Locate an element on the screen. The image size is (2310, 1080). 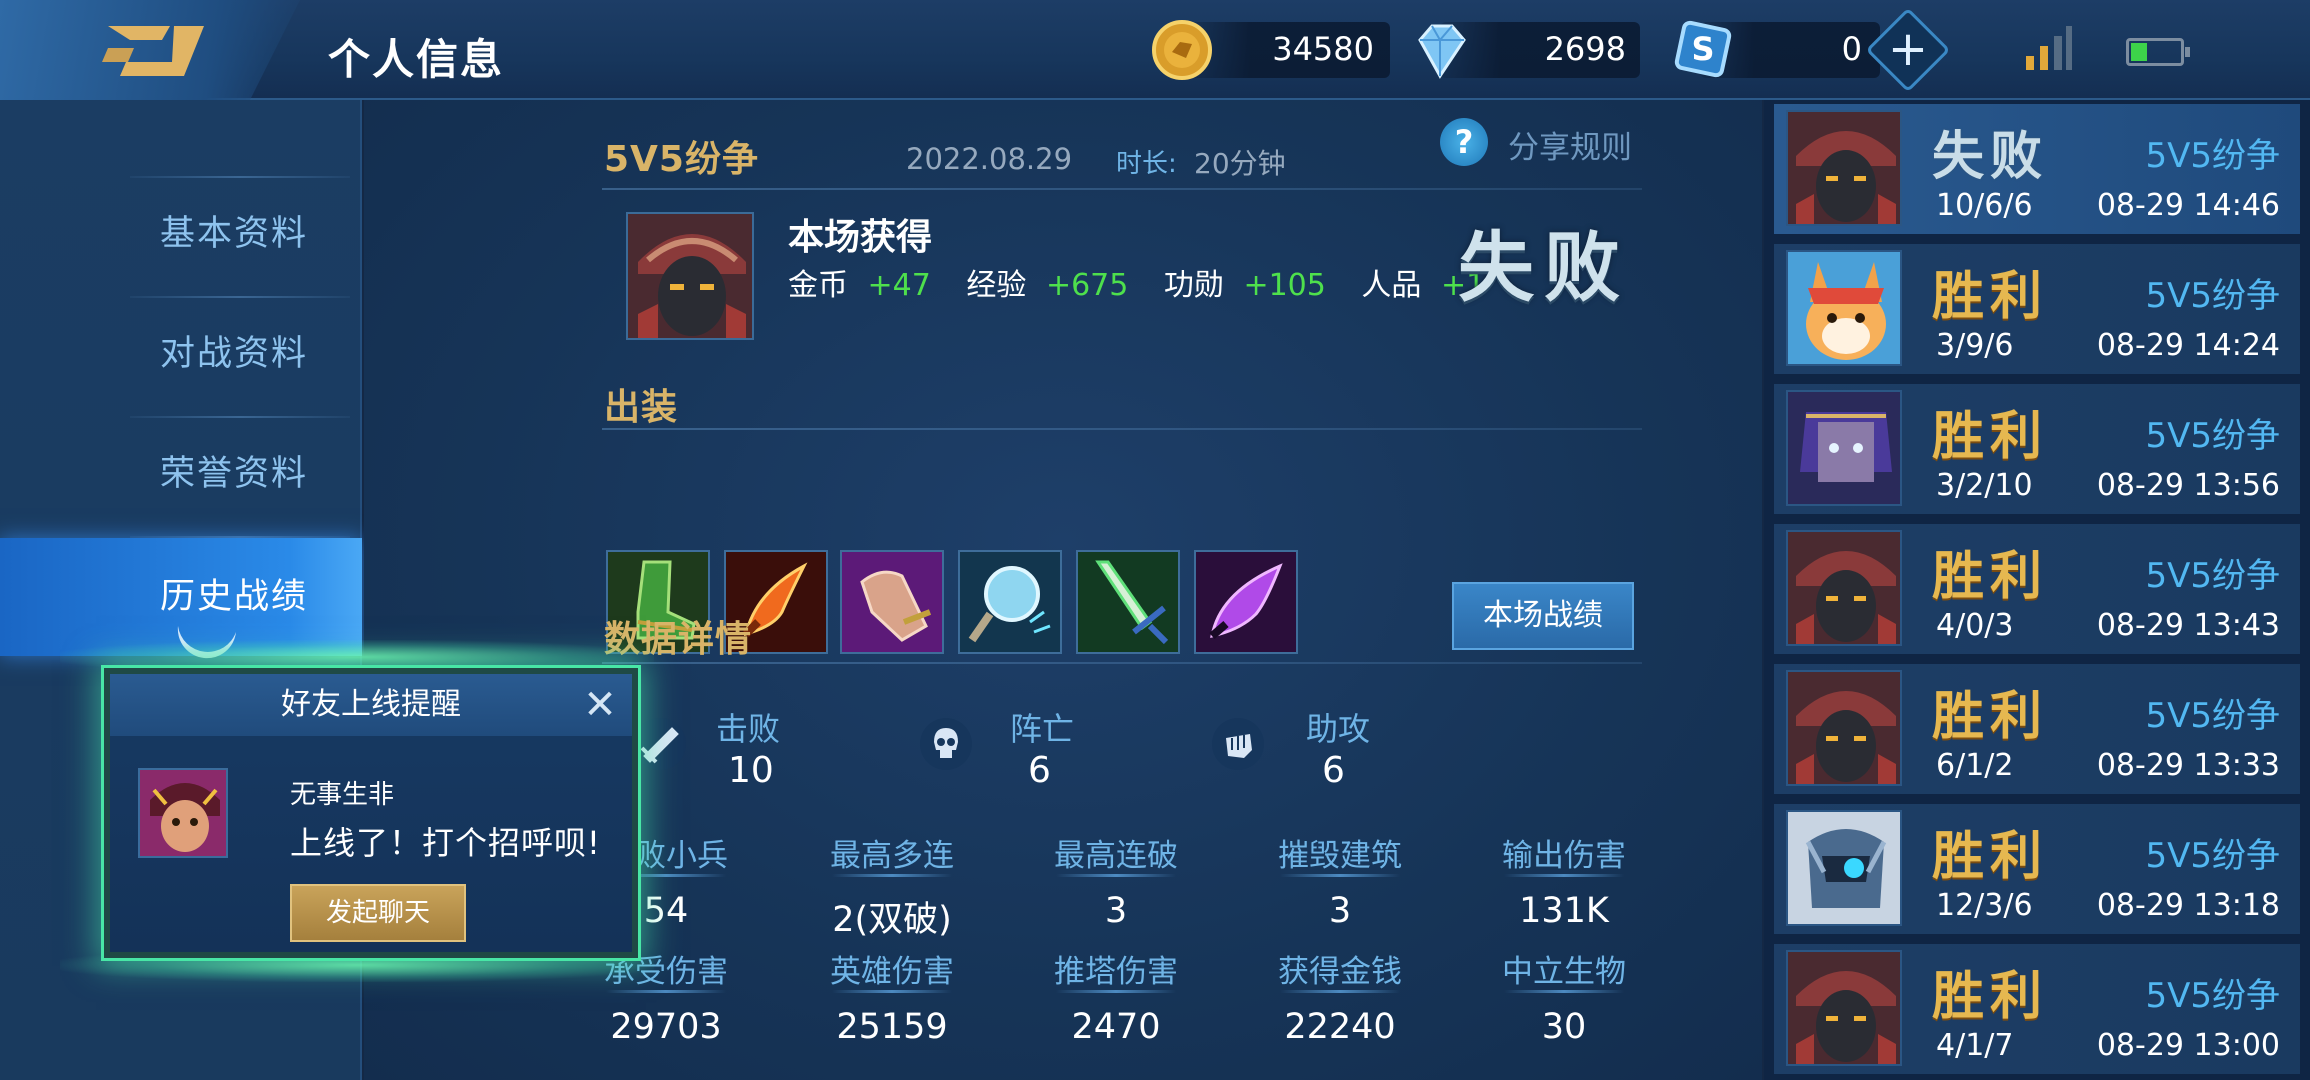
gain-merit-label: 功勋 is located at coordinates (1193, 285).